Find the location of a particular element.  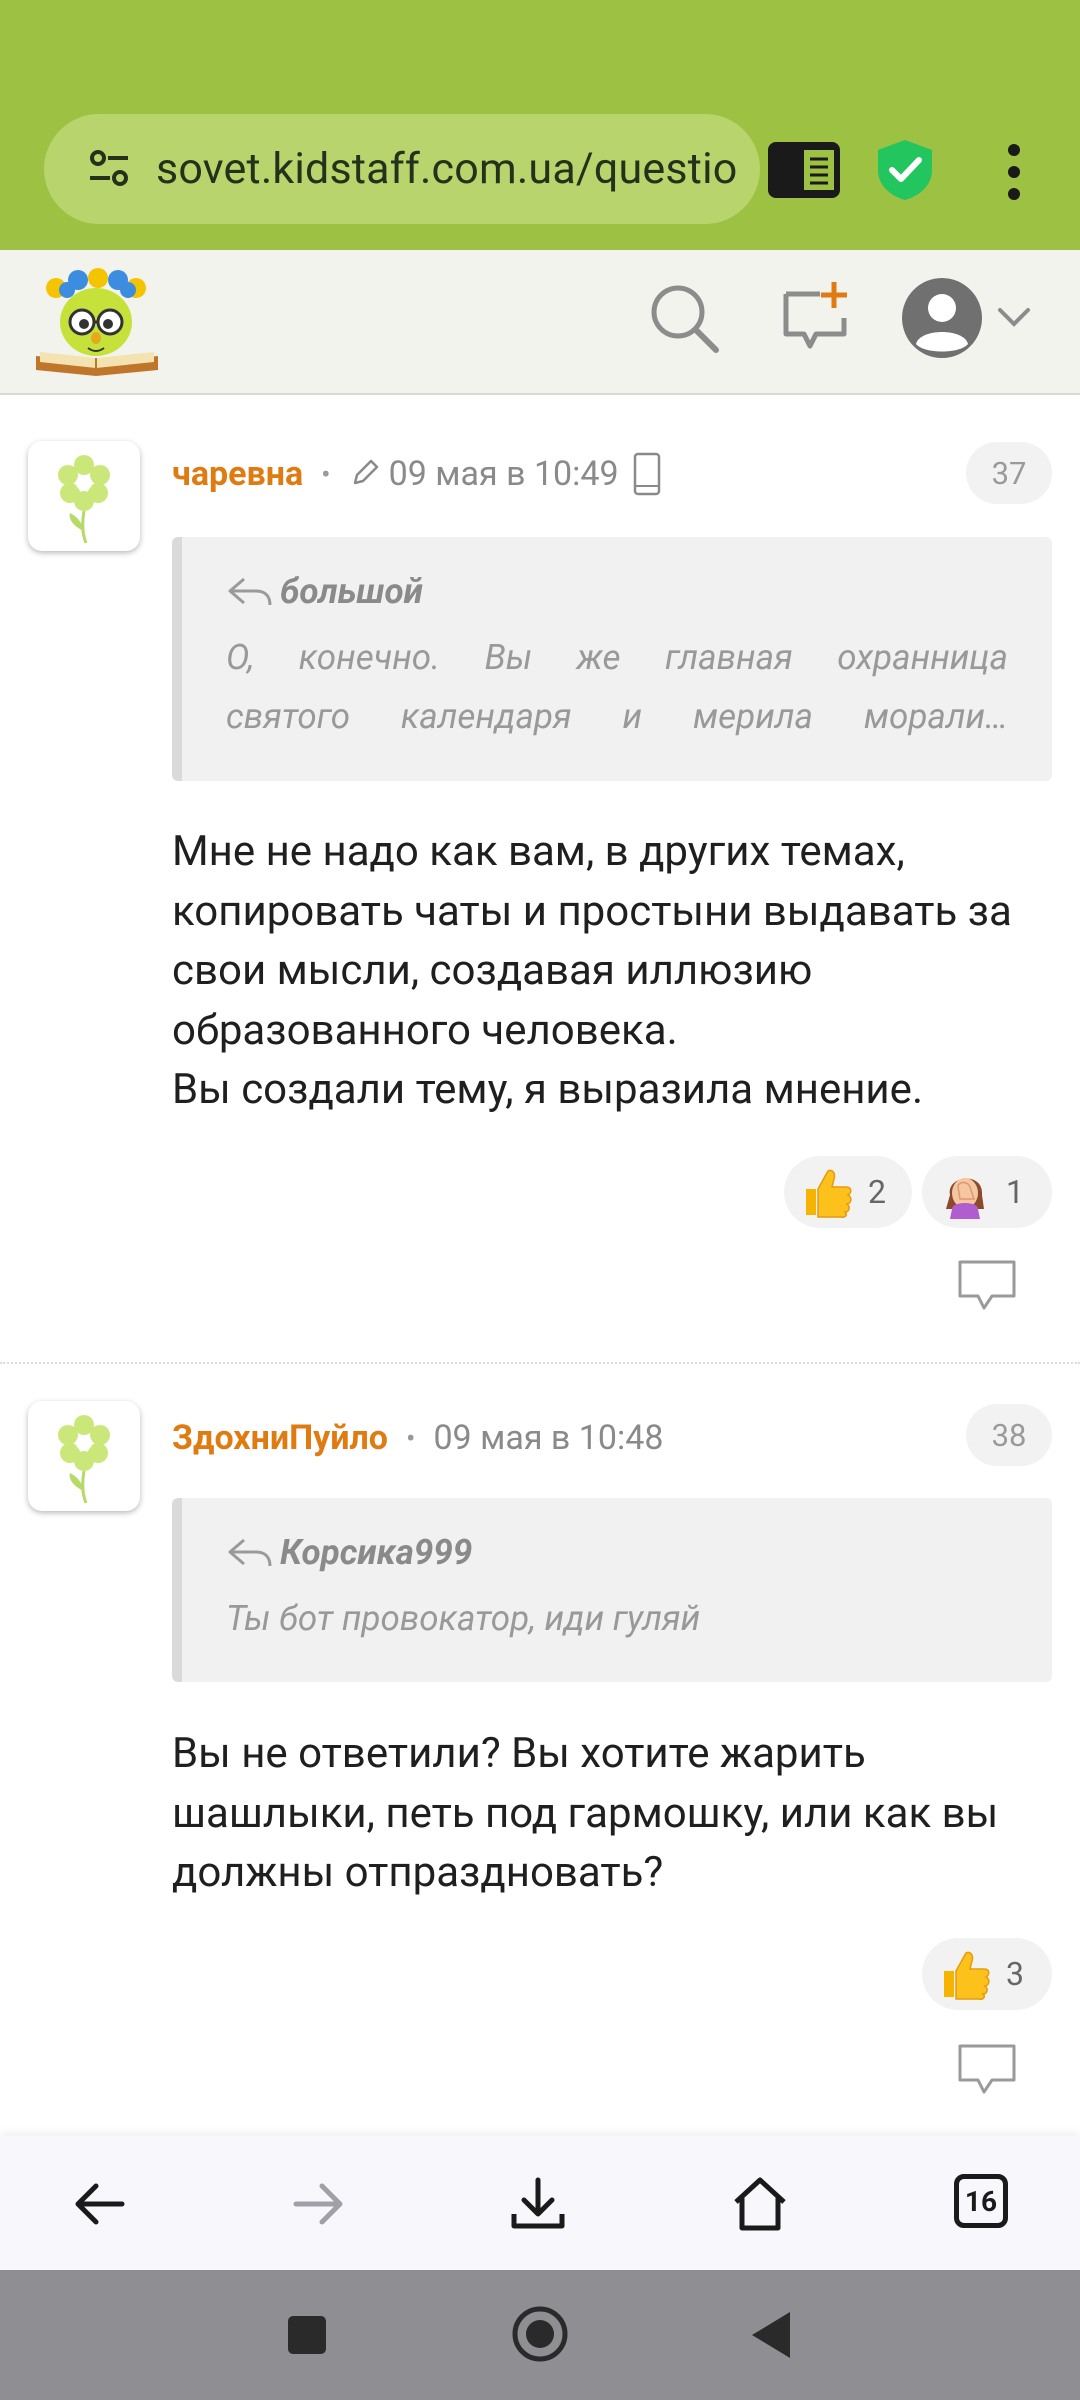

comment-date: 09 мая в 10:49 is located at coordinates (504, 474).